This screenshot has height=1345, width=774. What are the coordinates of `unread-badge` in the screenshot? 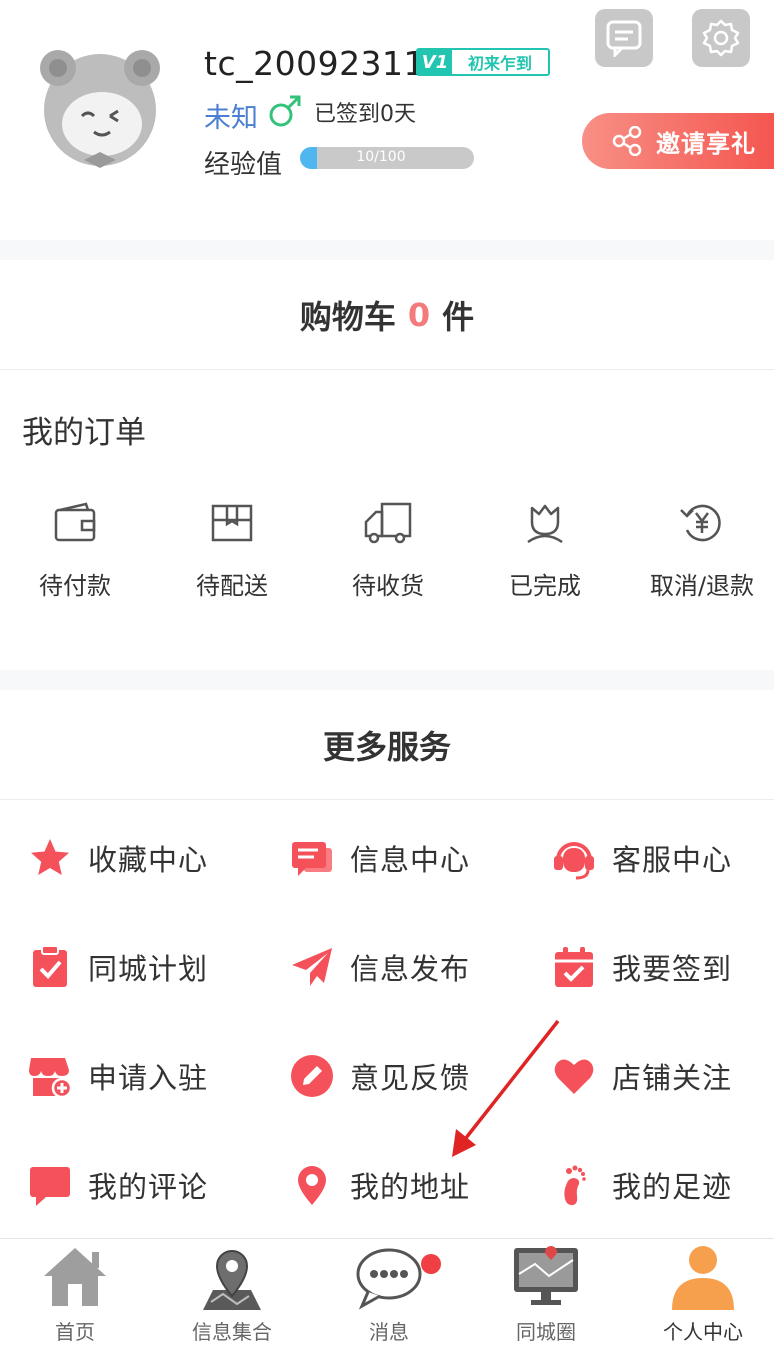 It's located at (431, 1264).